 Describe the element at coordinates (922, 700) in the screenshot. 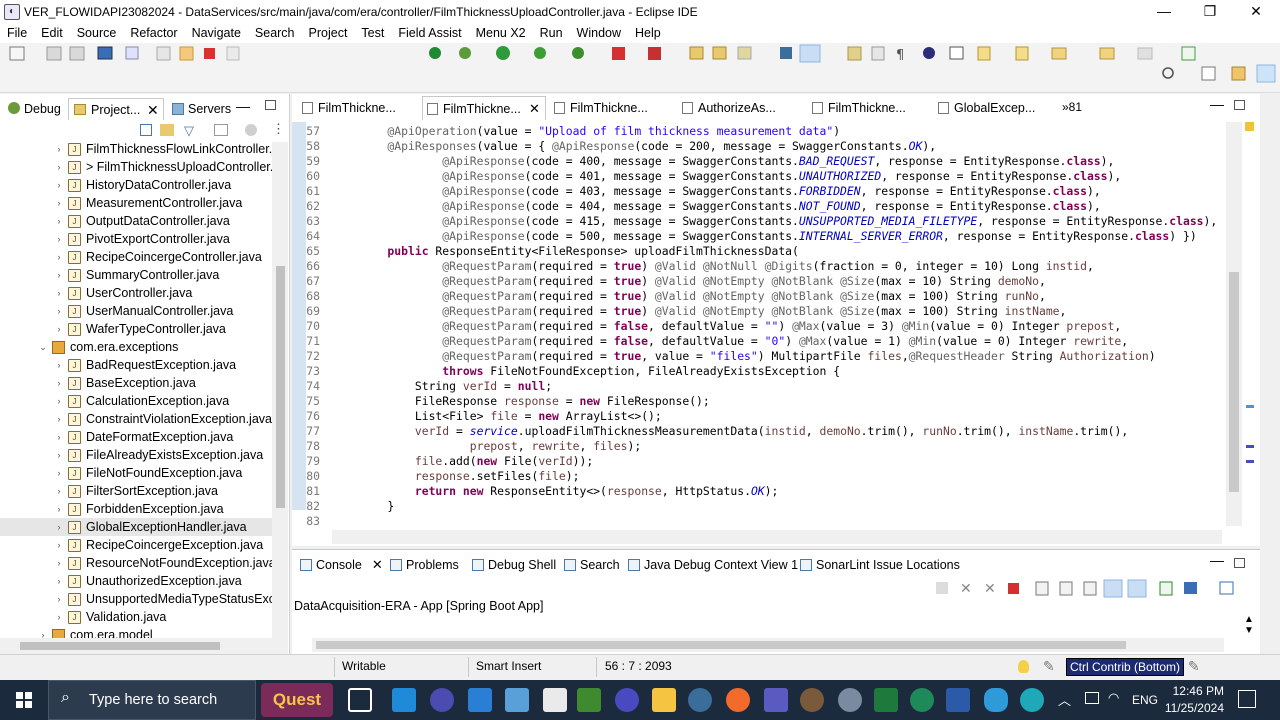

I see `keepass-icon` at that location.